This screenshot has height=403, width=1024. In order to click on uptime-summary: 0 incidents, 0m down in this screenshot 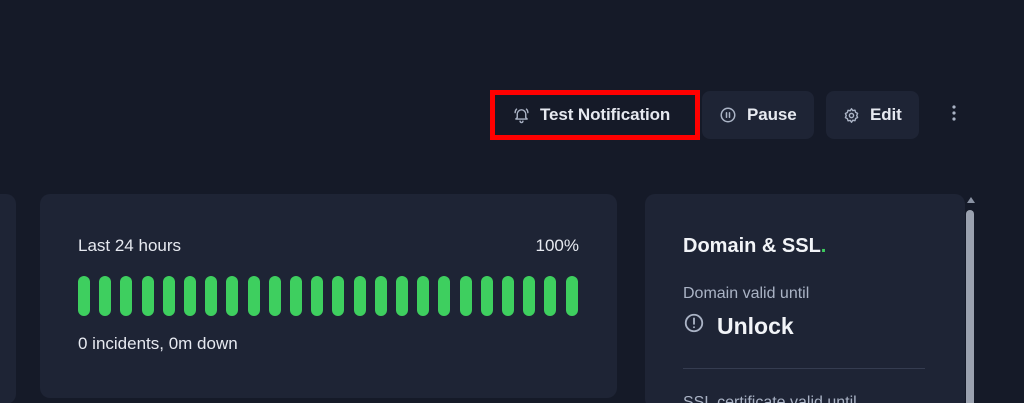, I will do `click(158, 343)`.